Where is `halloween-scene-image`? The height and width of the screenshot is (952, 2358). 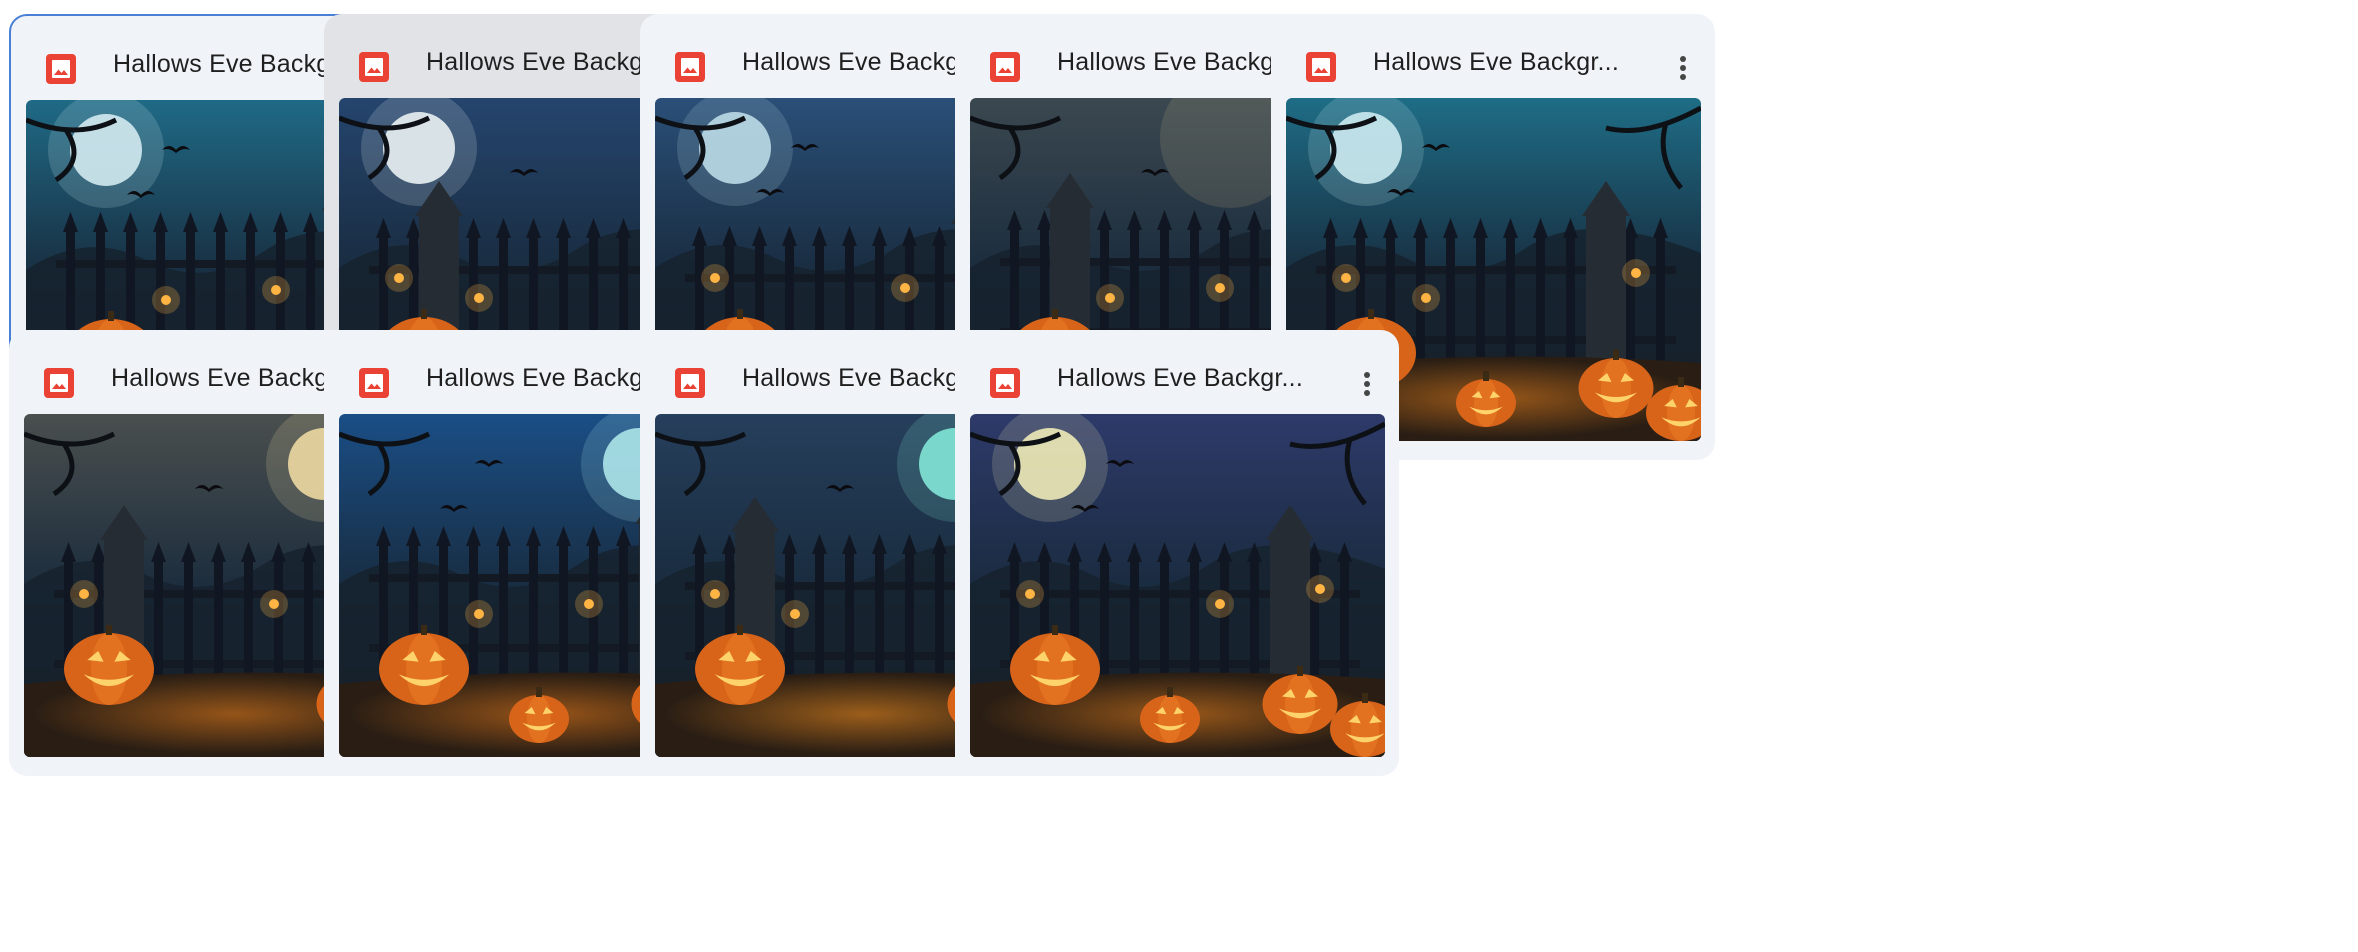 halloween-scene-image is located at coordinates (1177, 585).